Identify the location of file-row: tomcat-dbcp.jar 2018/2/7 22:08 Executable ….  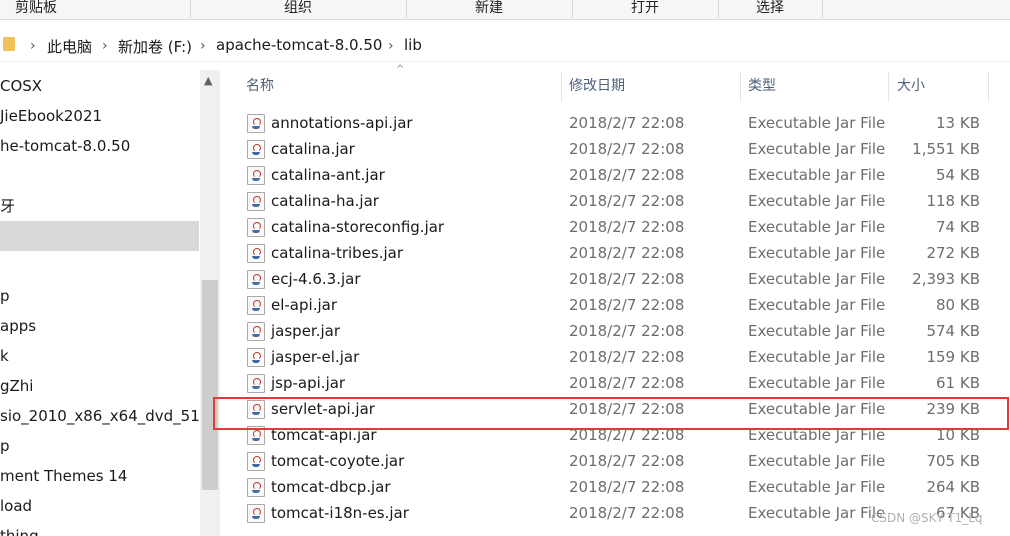
(619, 487).